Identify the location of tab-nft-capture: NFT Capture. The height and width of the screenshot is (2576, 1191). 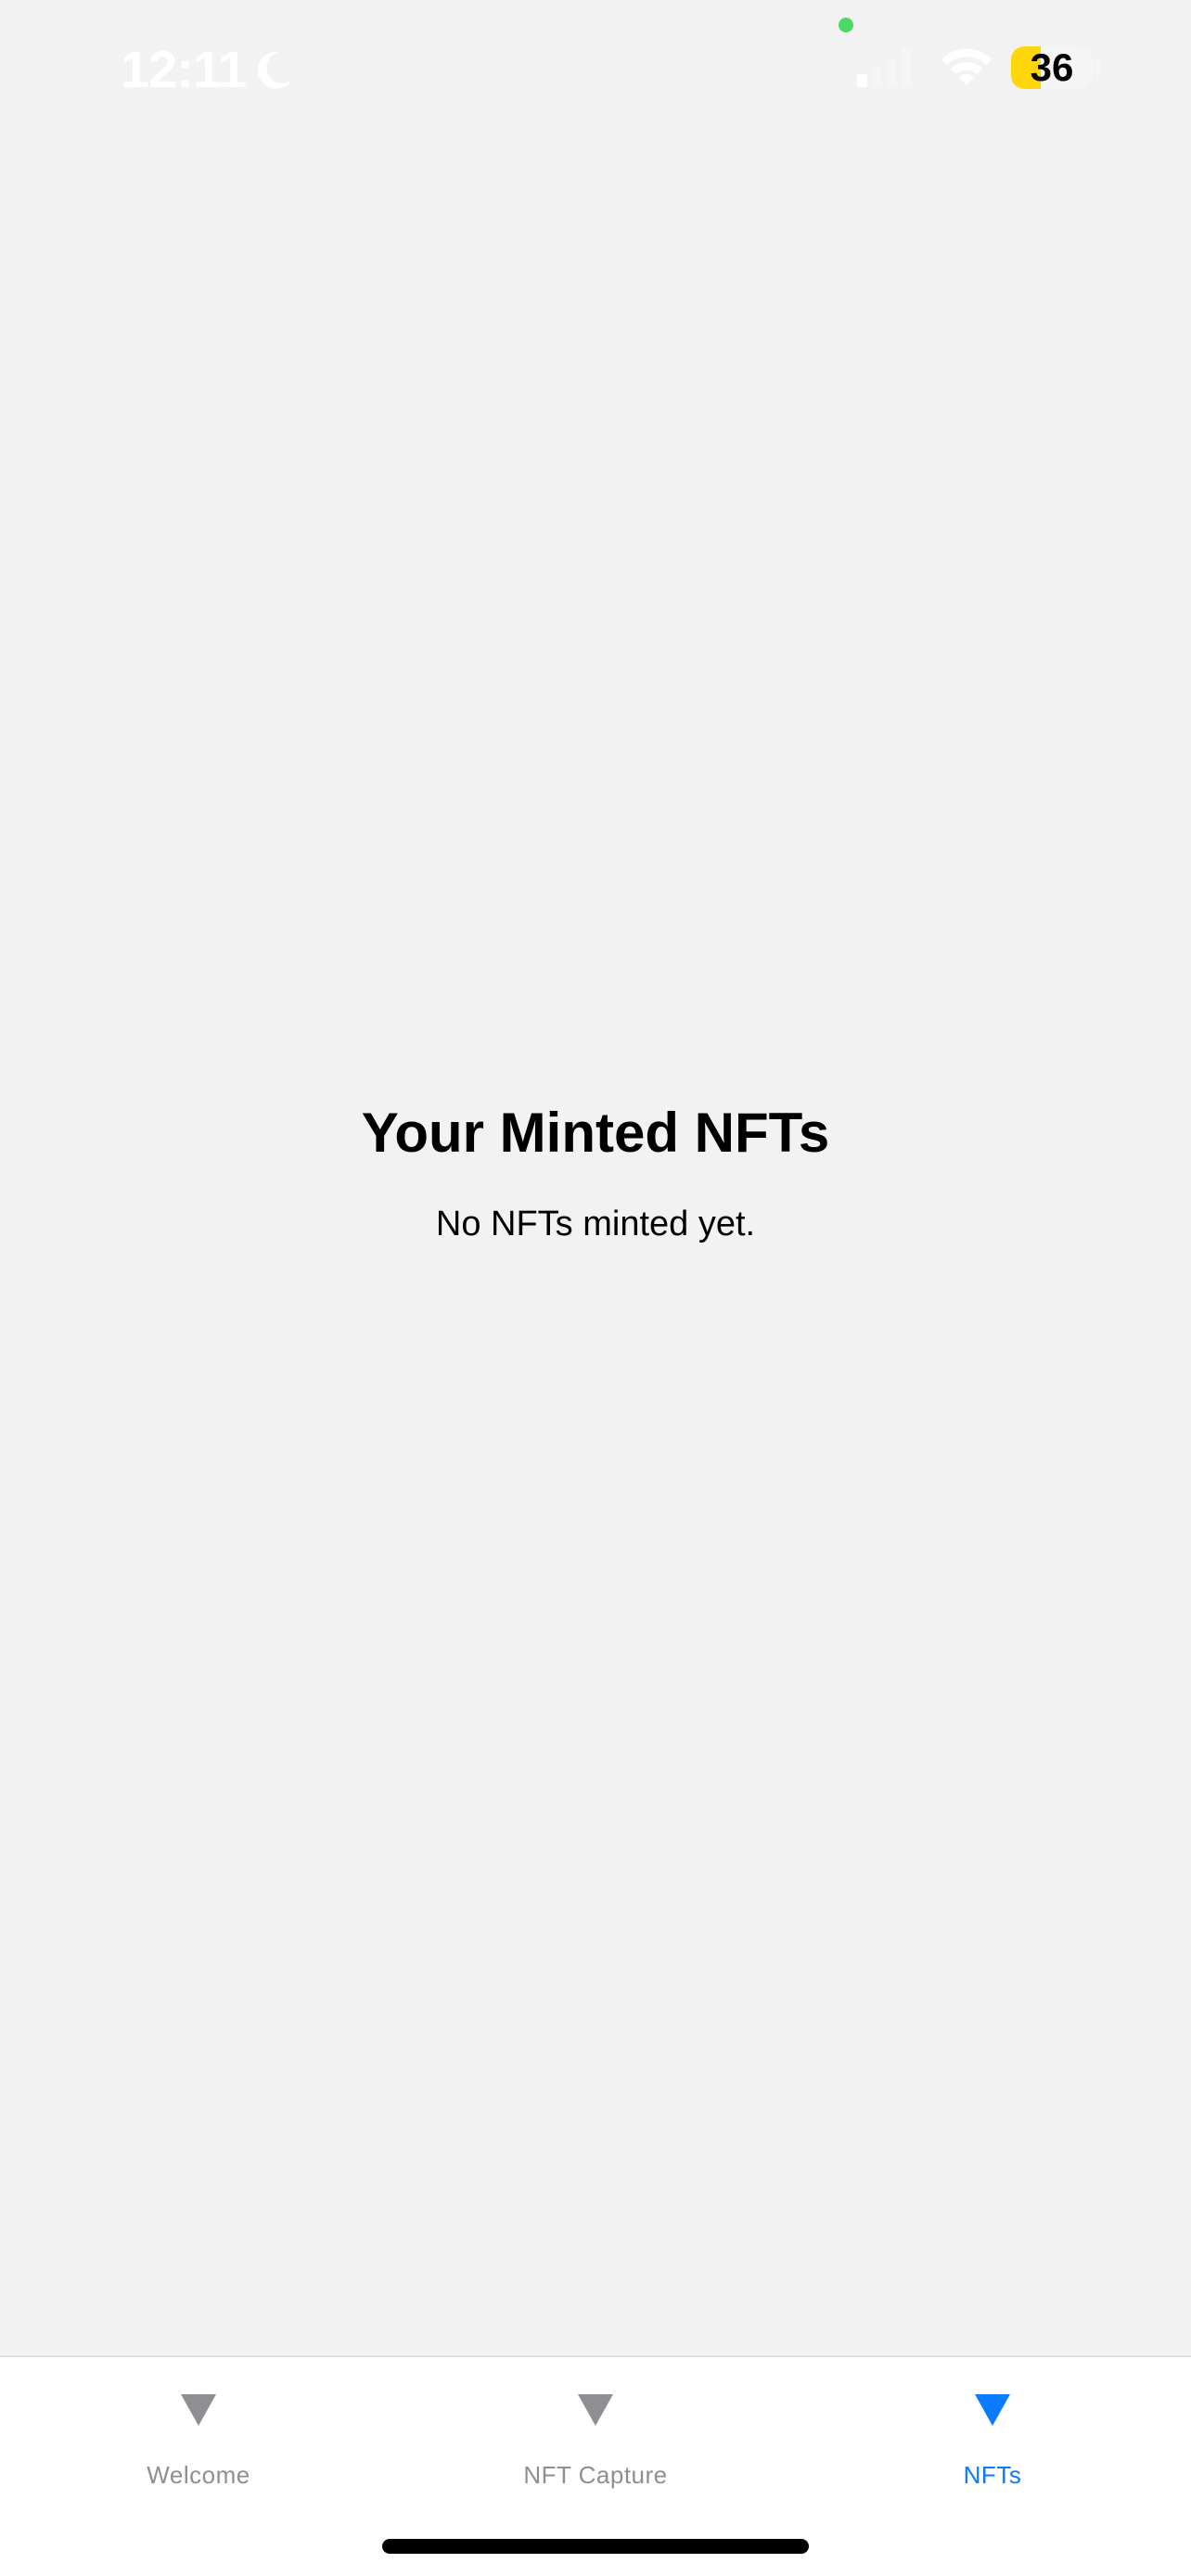
(595, 2436).